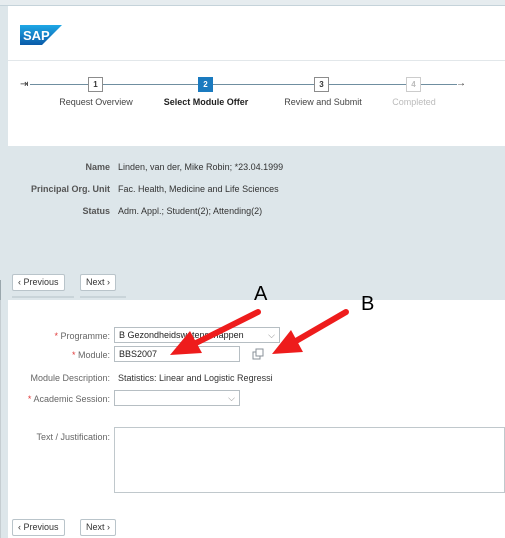 This screenshot has width=505, height=538. I want to click on annotation-label-a: A, so click(261, 294).